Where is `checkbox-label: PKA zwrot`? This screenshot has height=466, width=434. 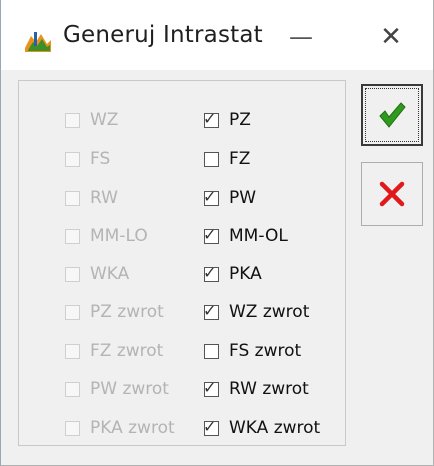 checkbox-label: PKA zwrot is located at coordinates (132, 428).